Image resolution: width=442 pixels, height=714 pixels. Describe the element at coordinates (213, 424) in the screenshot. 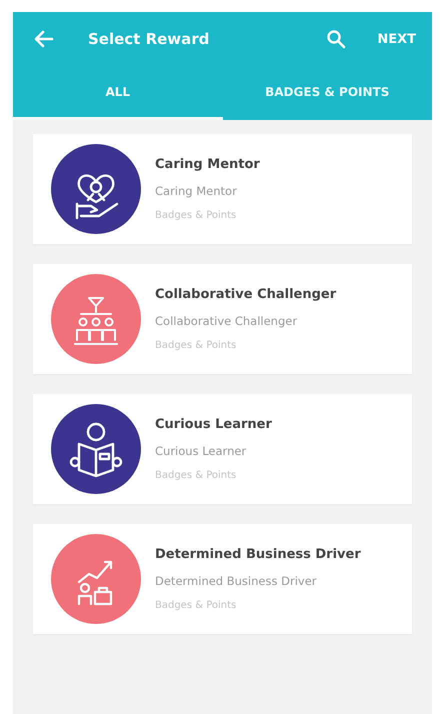

I see `reward-title: Curious Learner` at that location.